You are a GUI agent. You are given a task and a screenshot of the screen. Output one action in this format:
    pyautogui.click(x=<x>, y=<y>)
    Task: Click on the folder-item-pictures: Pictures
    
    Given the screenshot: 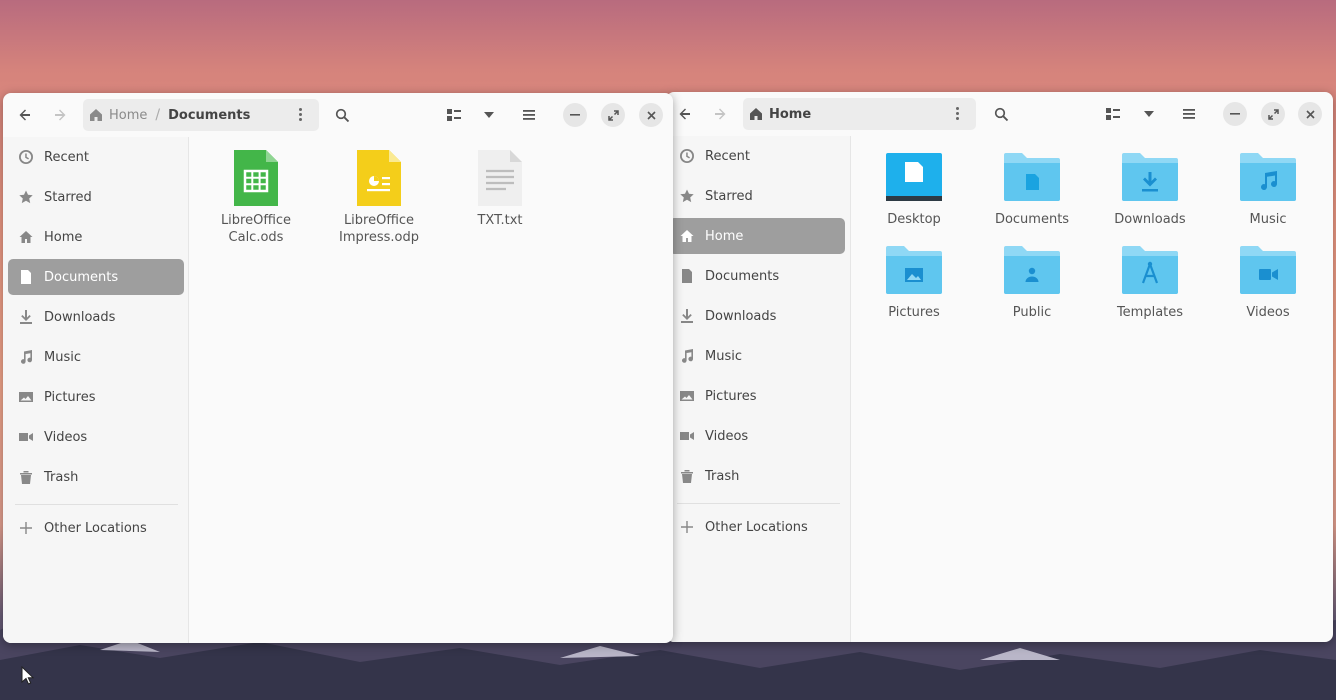 What is the action you would take?
    pyautogui.click(x=914, y=282)
    